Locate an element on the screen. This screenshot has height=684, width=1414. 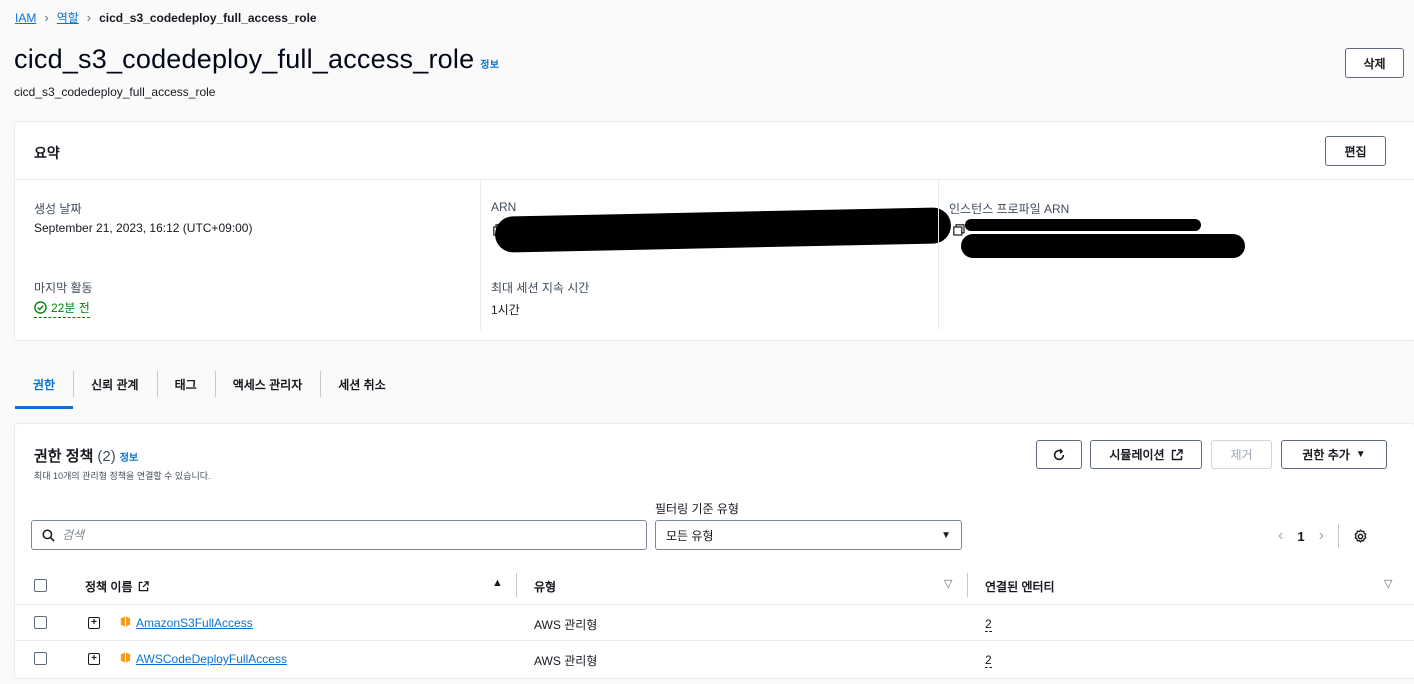
permissions-count: (2) is located at coordinates (106, 456).